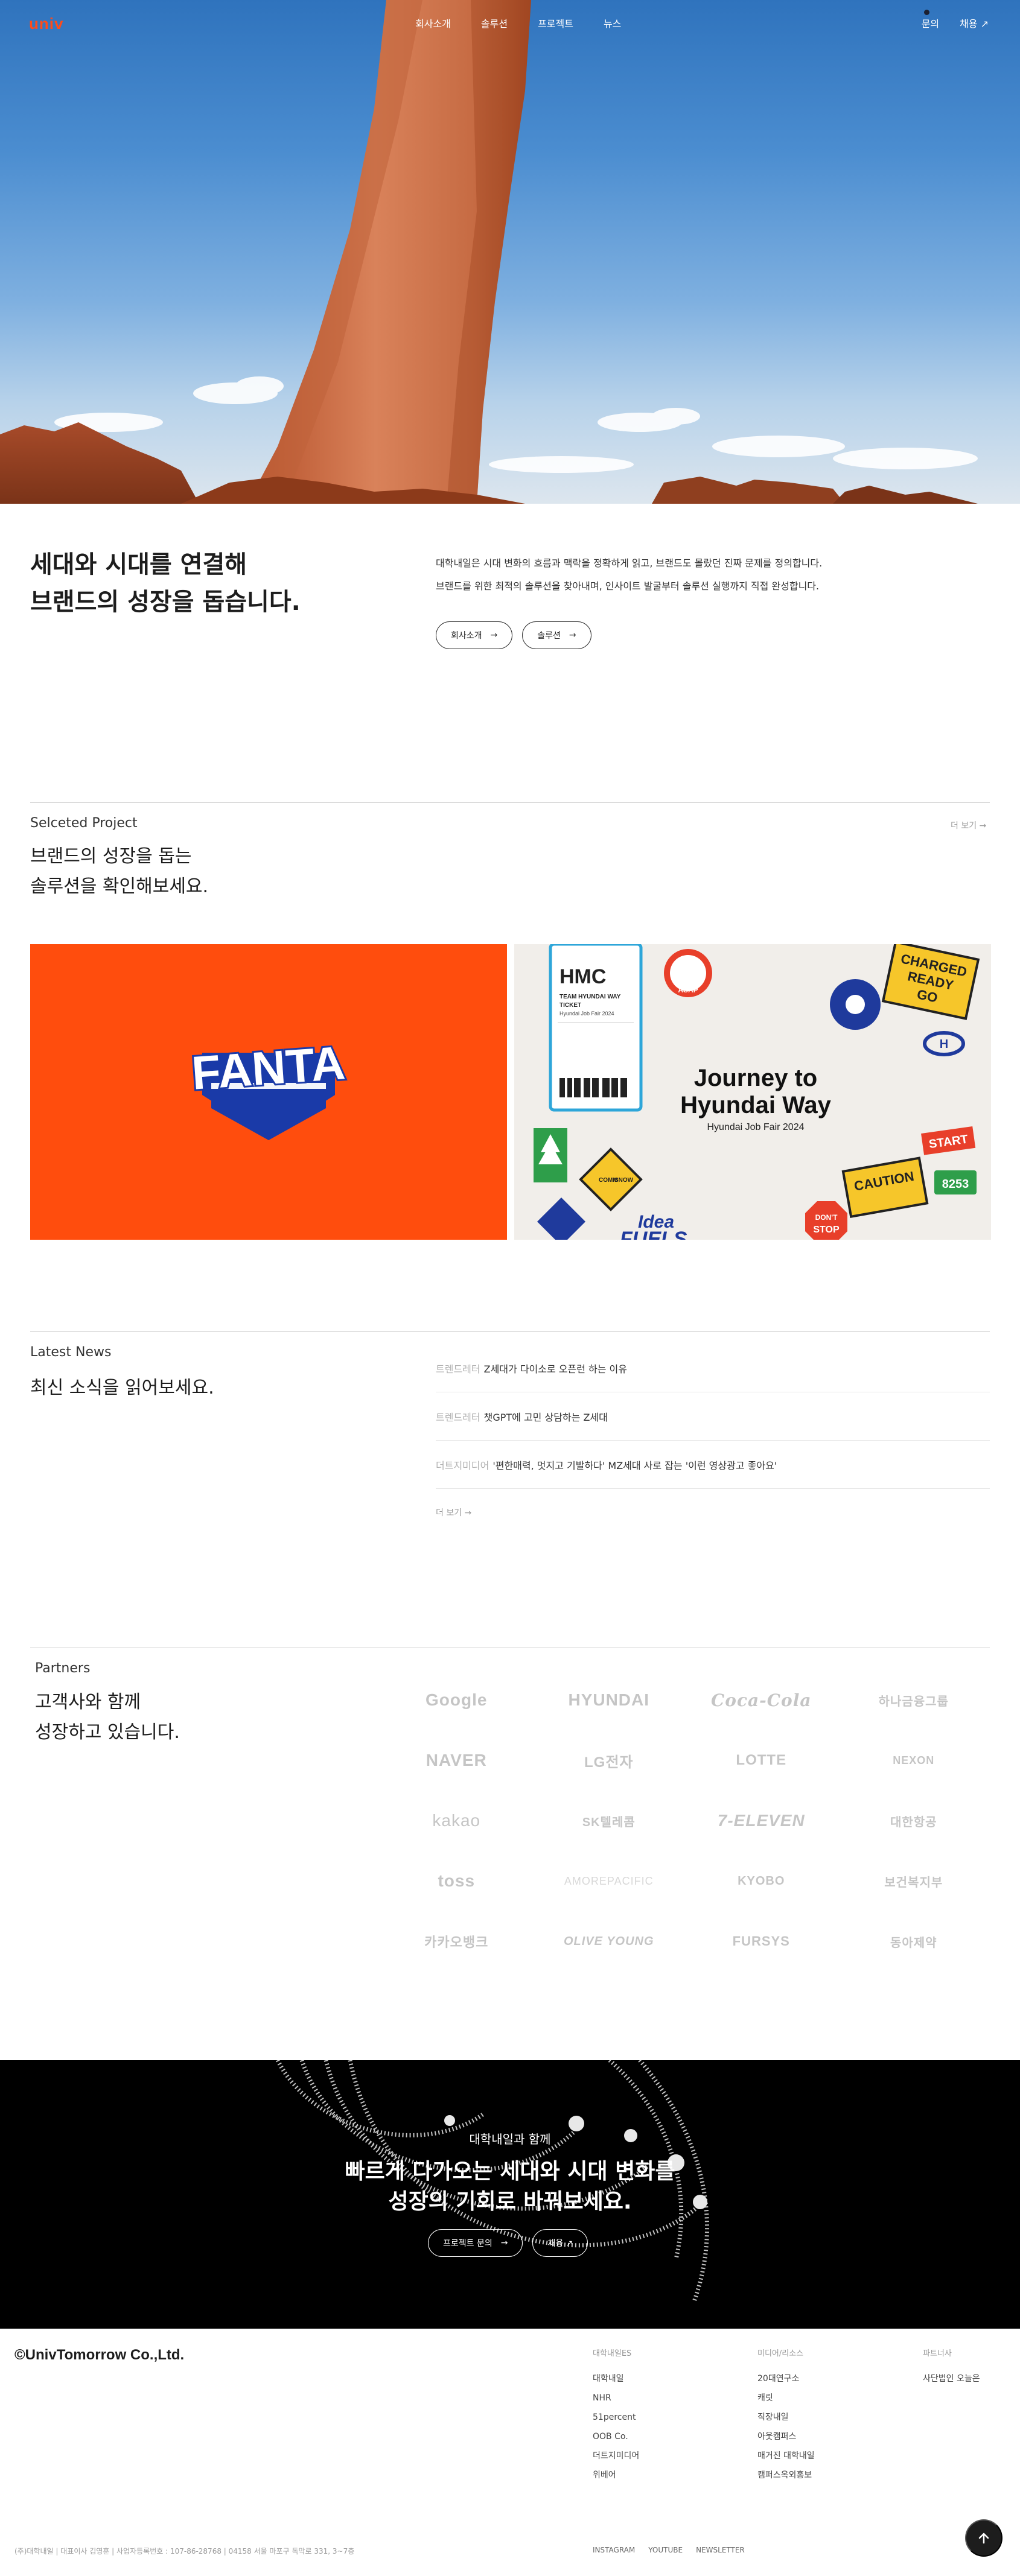  Describe the element at coordinates (914, 1822) in the screenshot. I see `partner-logo-koreanair: 대한항공` at that location.